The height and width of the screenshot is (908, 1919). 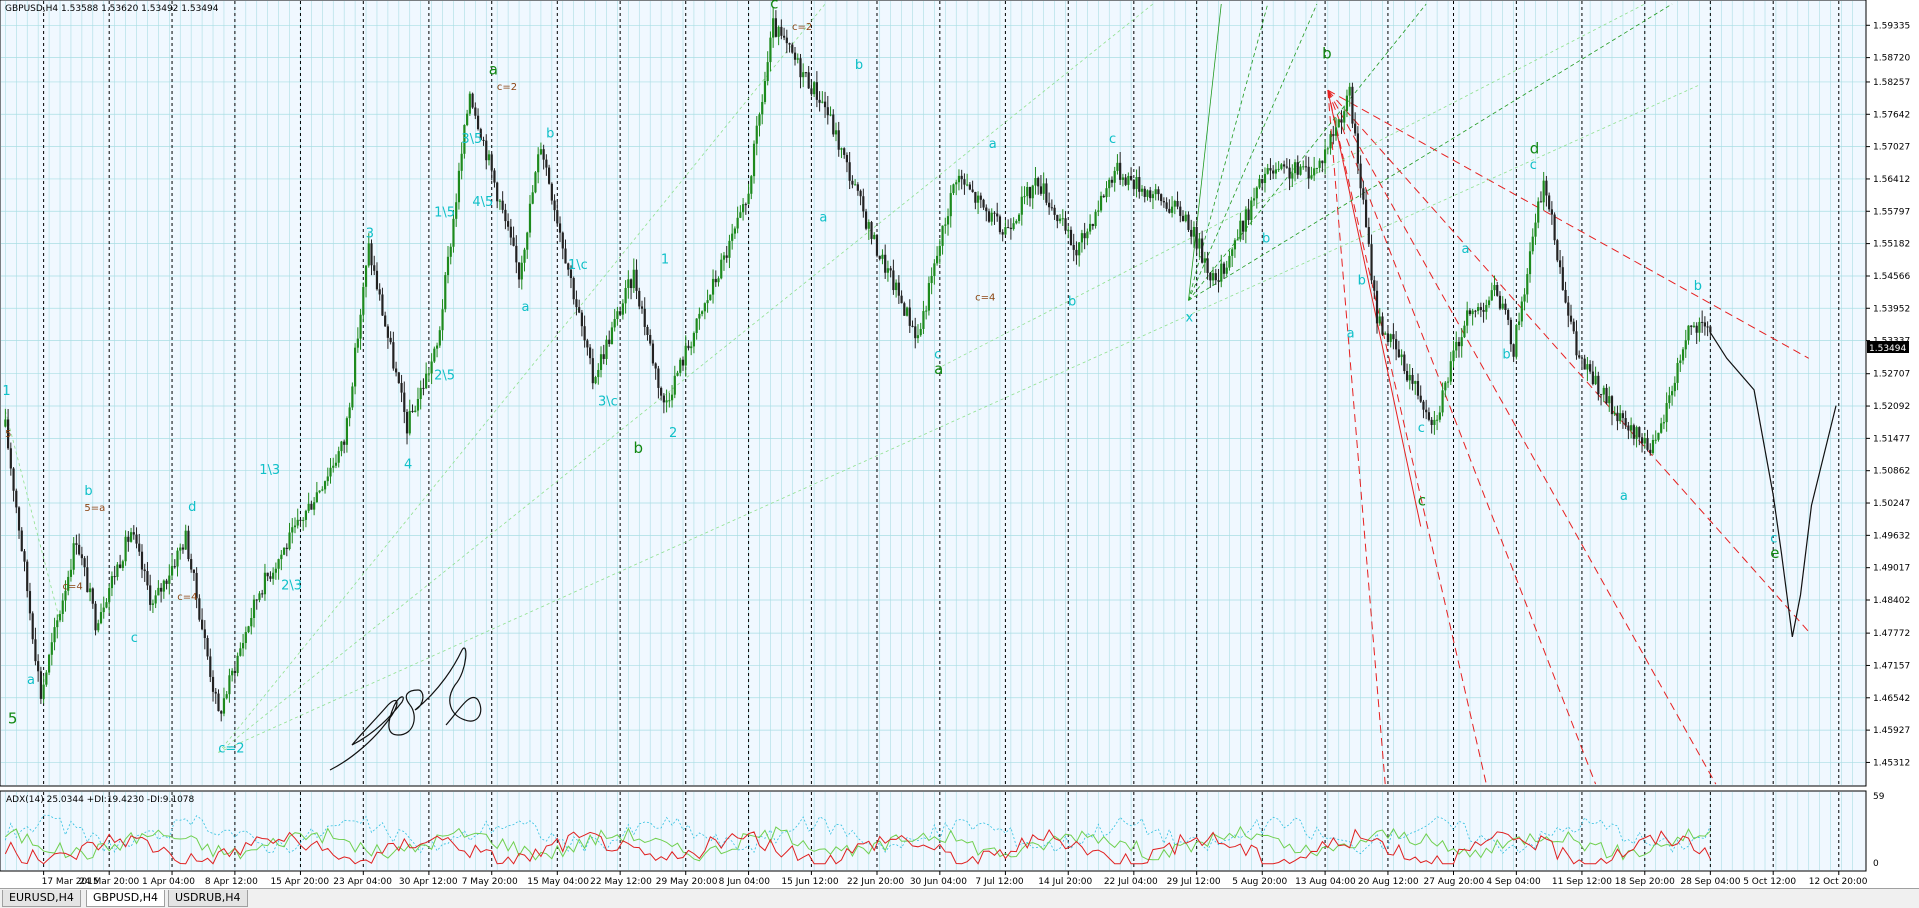 What do you see at coordinates (1891, 666) in the screenshot?
I see `y-tick-label: 1.47157` at bounding box center [1891, 666].